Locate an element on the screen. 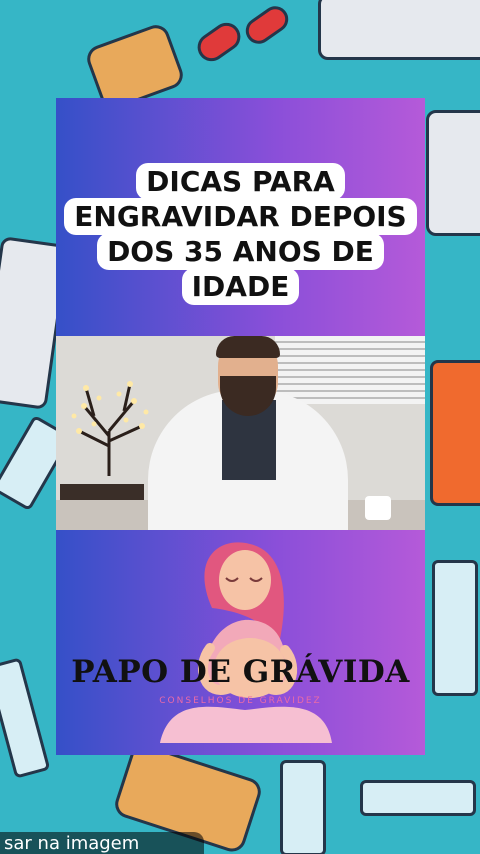 This screenshot has width=480, height=854. pill-pack-icon is located at coordinates (453, 173).